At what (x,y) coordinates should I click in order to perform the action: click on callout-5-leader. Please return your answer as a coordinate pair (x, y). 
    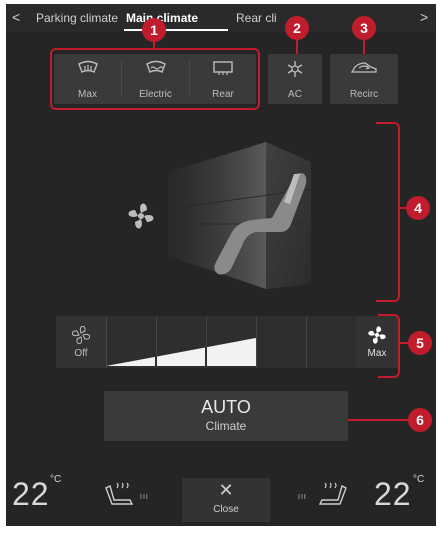
    Looking at the image, I should click on (403, 343).